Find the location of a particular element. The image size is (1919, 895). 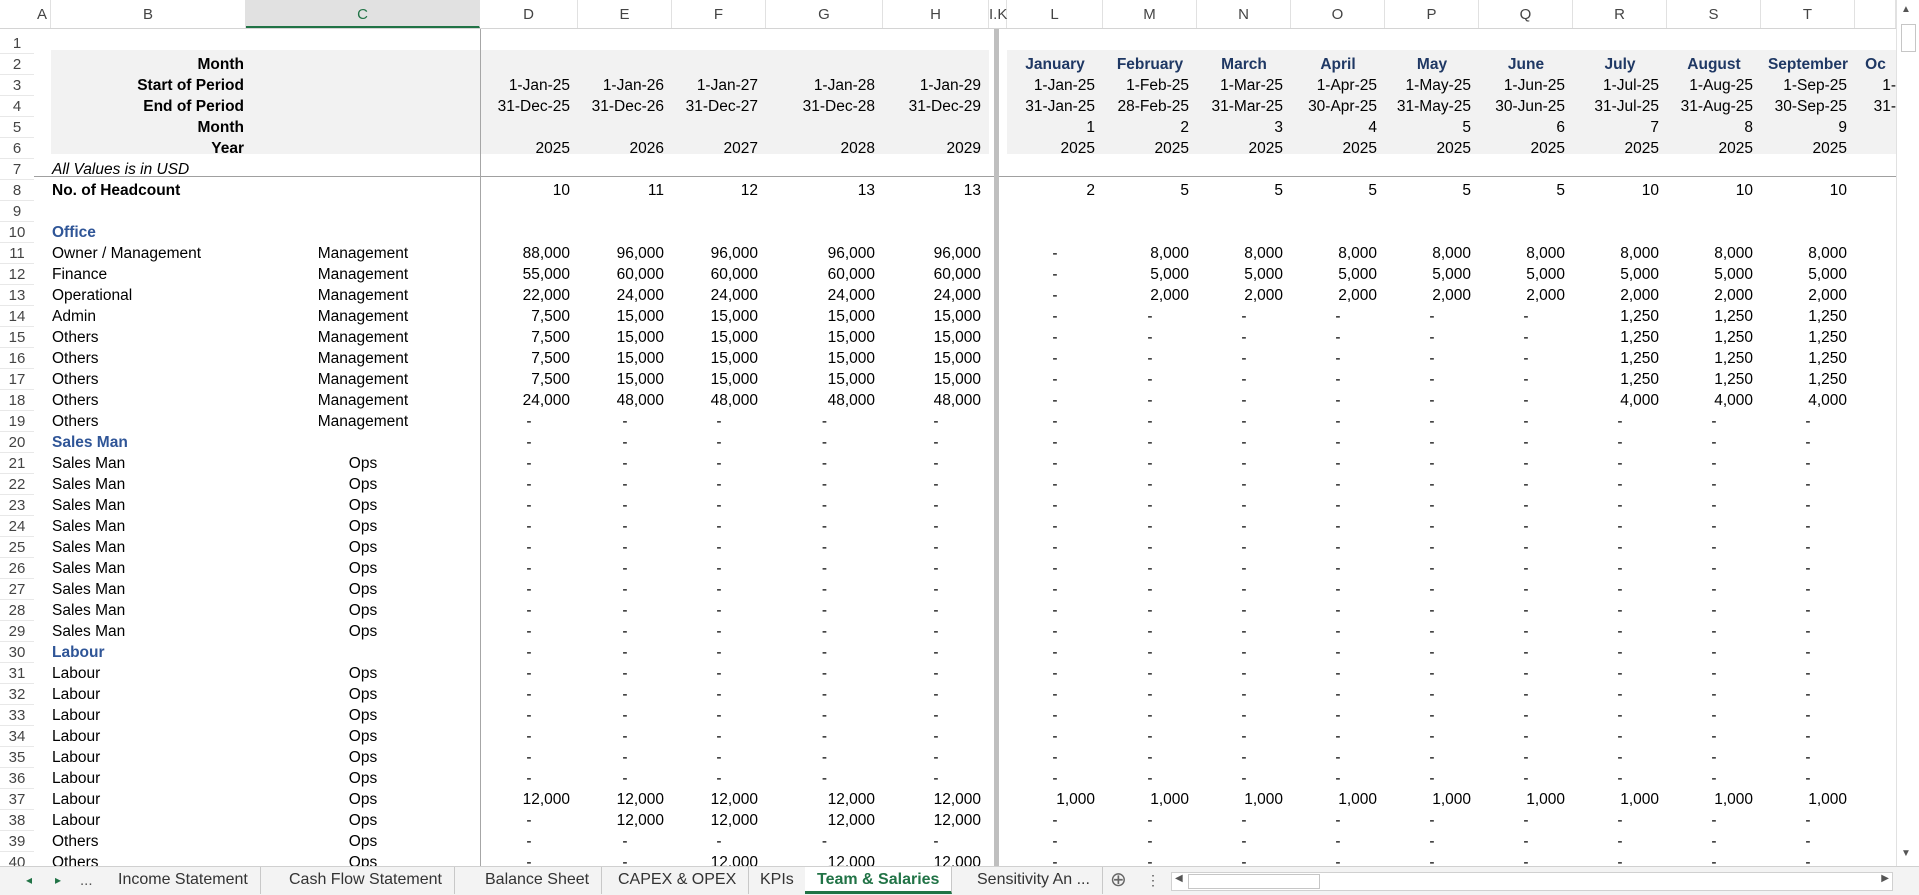

cell-o: 5,000 is located at coordinates (1334, 274).